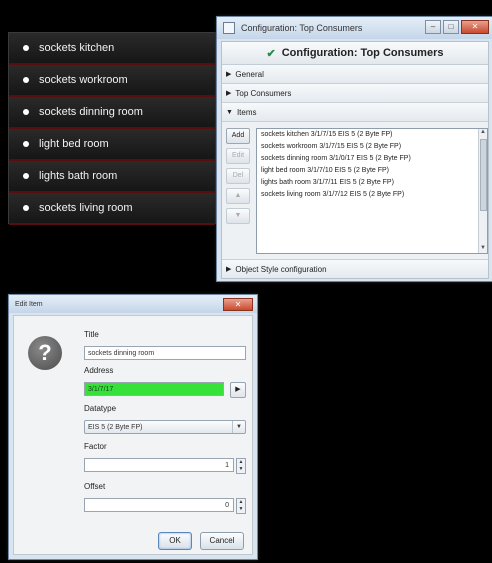 Image resolution: width=492 pixels, height=563 pixels. Describe the element at coordinates (29, 304) in the screenshot. I see `dialog-title: Edit Item` at that location.